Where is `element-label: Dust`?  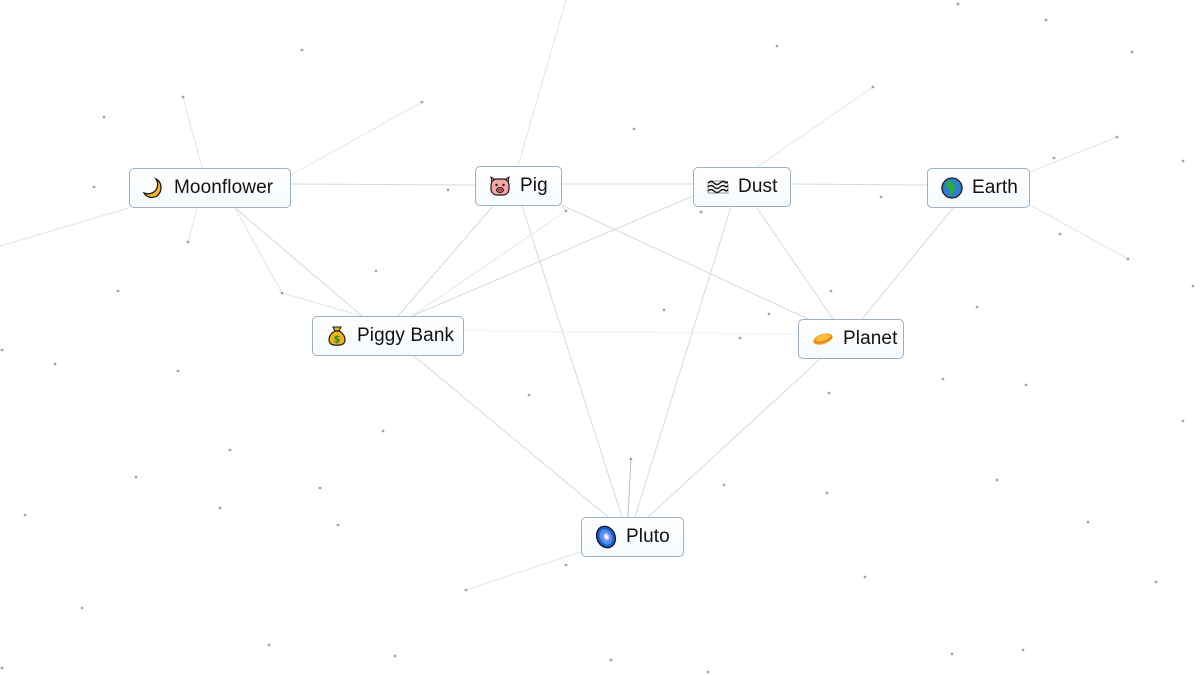
element-label: Dust is located at coordinates (758, 186).